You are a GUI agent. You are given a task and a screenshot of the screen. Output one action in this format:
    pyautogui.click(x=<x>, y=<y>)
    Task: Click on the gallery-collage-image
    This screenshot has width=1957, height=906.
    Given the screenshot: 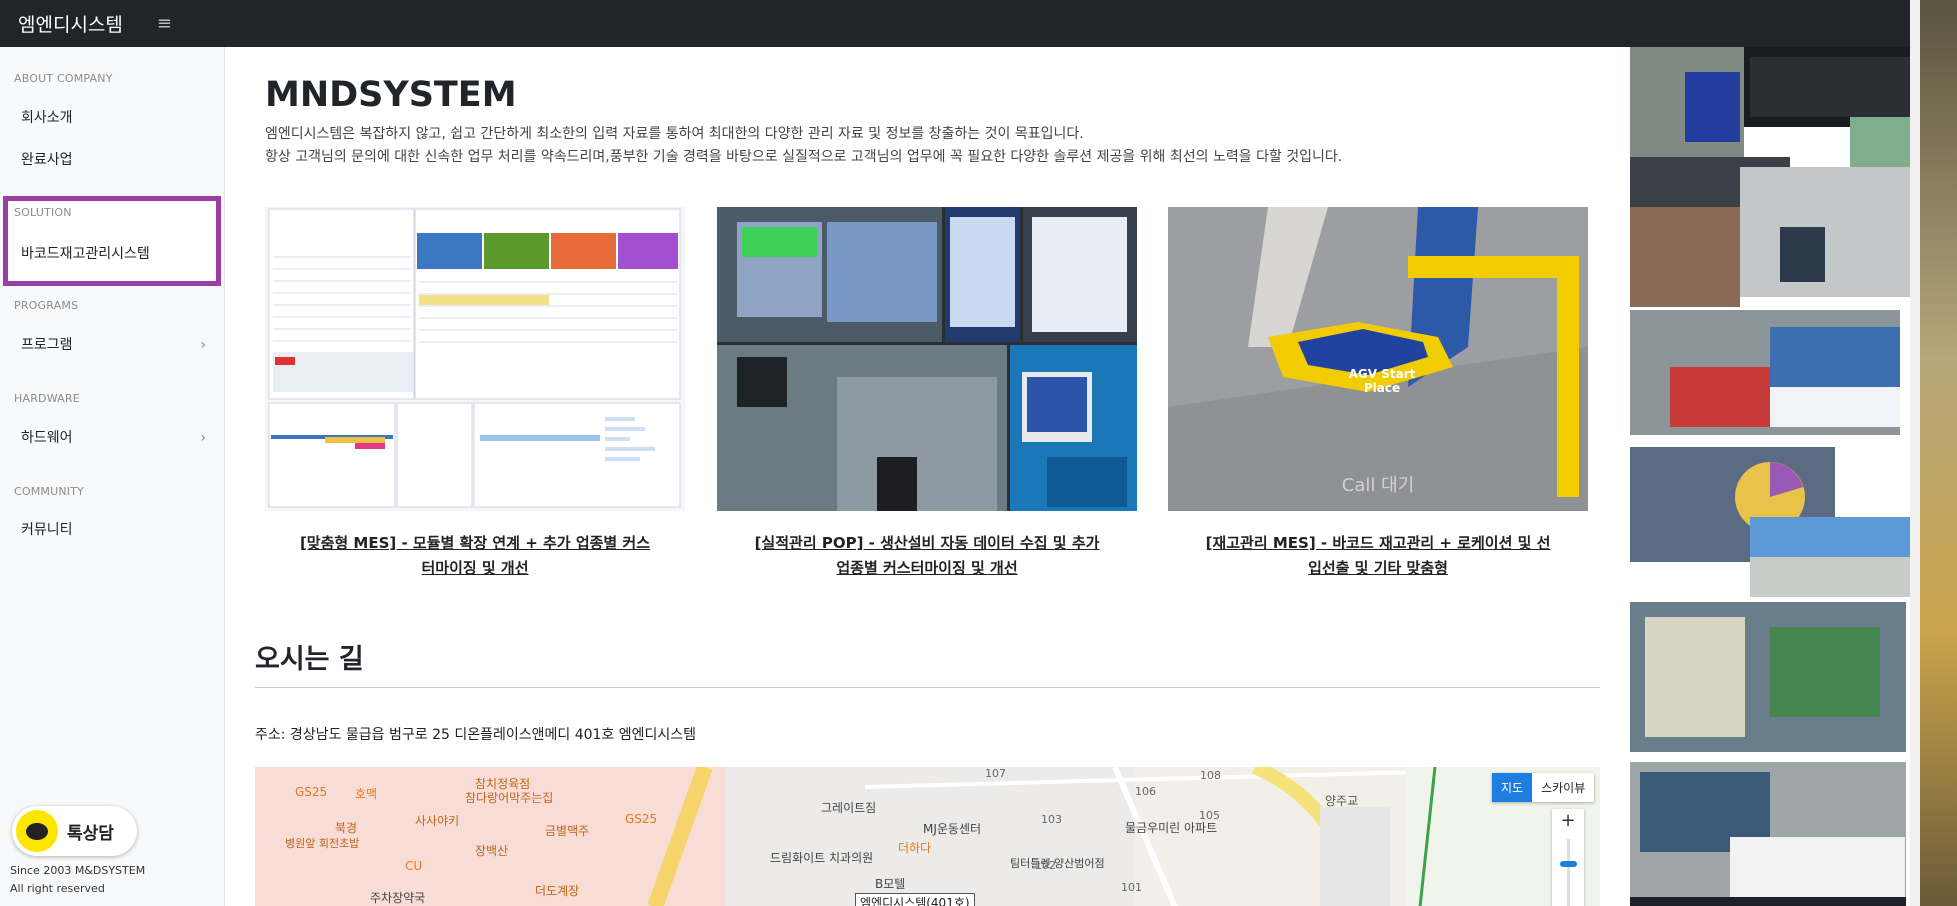 What is the action you would take?
    pyautogui.click(x=1770, y=476)
    